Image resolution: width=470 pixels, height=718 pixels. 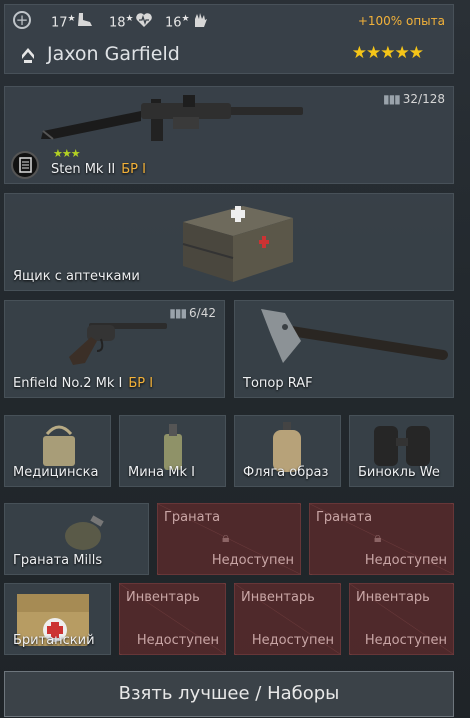 I want to click on binoculars-image, so click(x=402, y=446).